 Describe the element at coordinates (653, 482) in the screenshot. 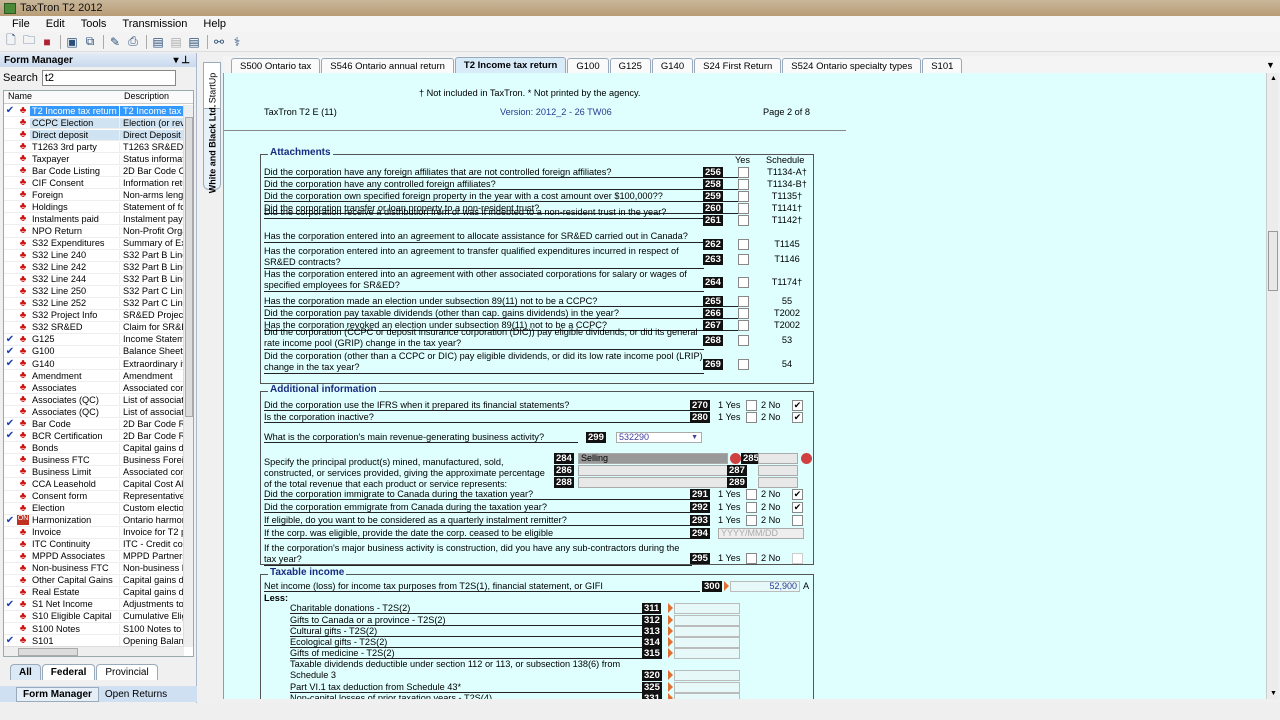

I see `product-input` at that location.